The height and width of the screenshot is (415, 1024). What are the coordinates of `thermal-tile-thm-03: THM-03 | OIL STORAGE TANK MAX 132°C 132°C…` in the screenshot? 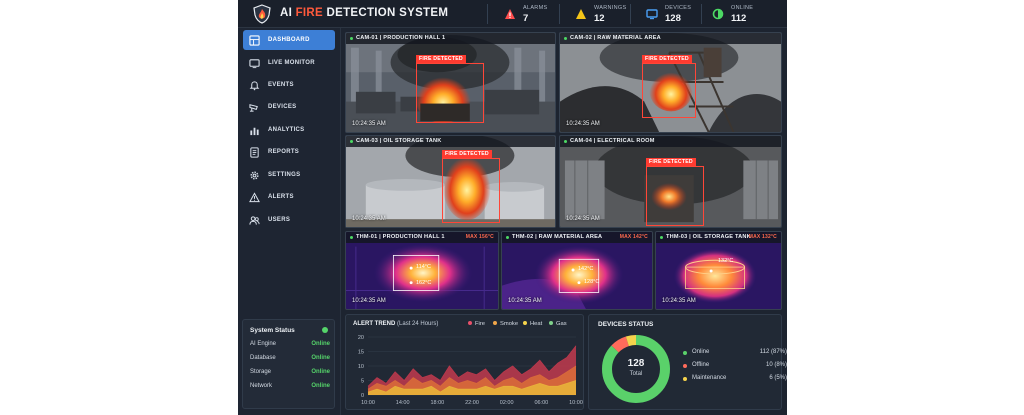 It's located at (718, 270).